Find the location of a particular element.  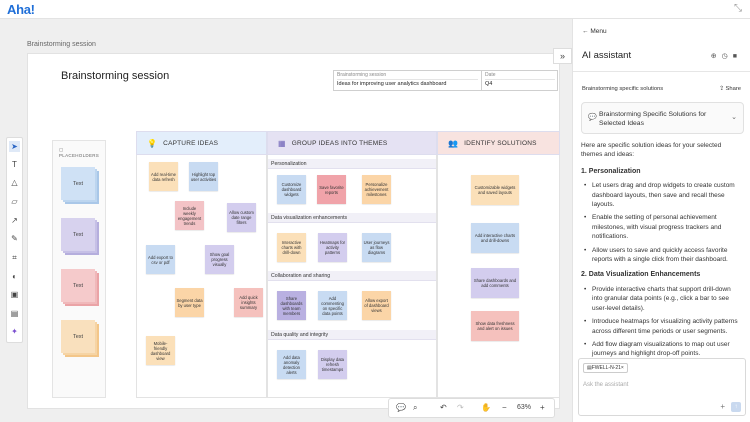

sticky-note: Show data freshness and alert on issues is located at coordinates (495, 326).